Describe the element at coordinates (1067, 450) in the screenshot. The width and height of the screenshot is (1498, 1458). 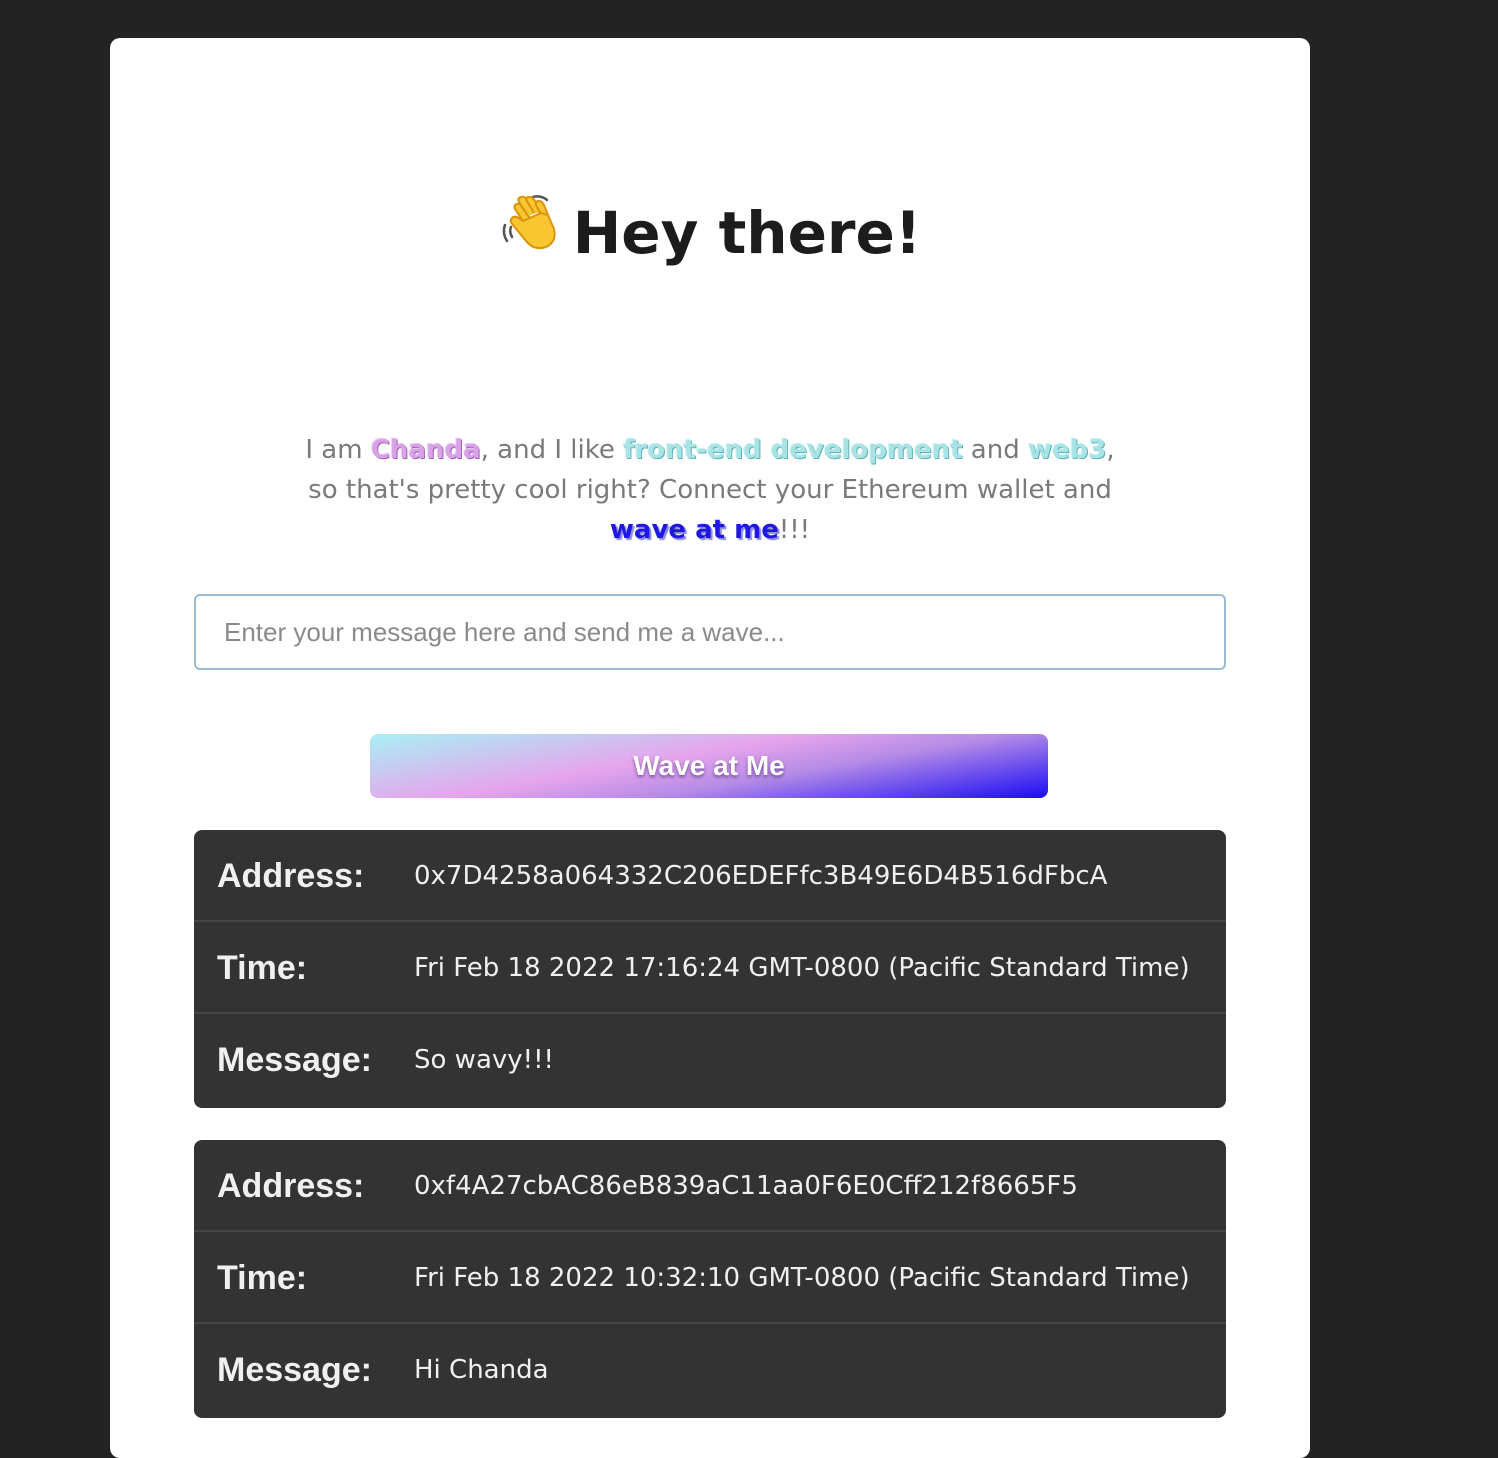
I see `bio-interest-web3: web3` at that location.